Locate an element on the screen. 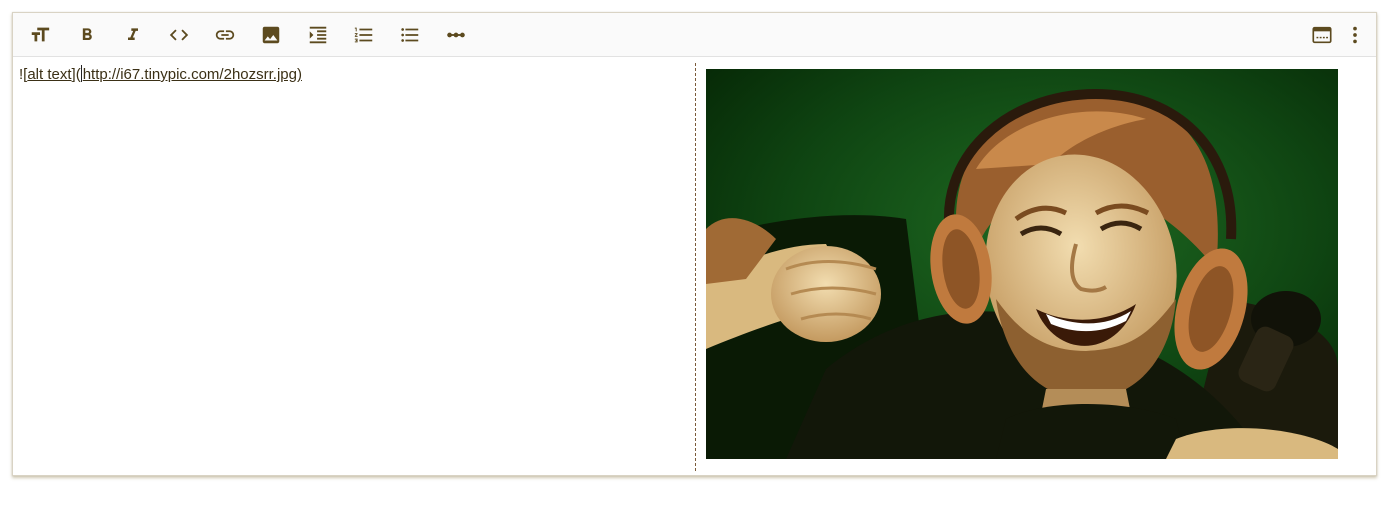  heading-button is located at coordinates (40, 35).